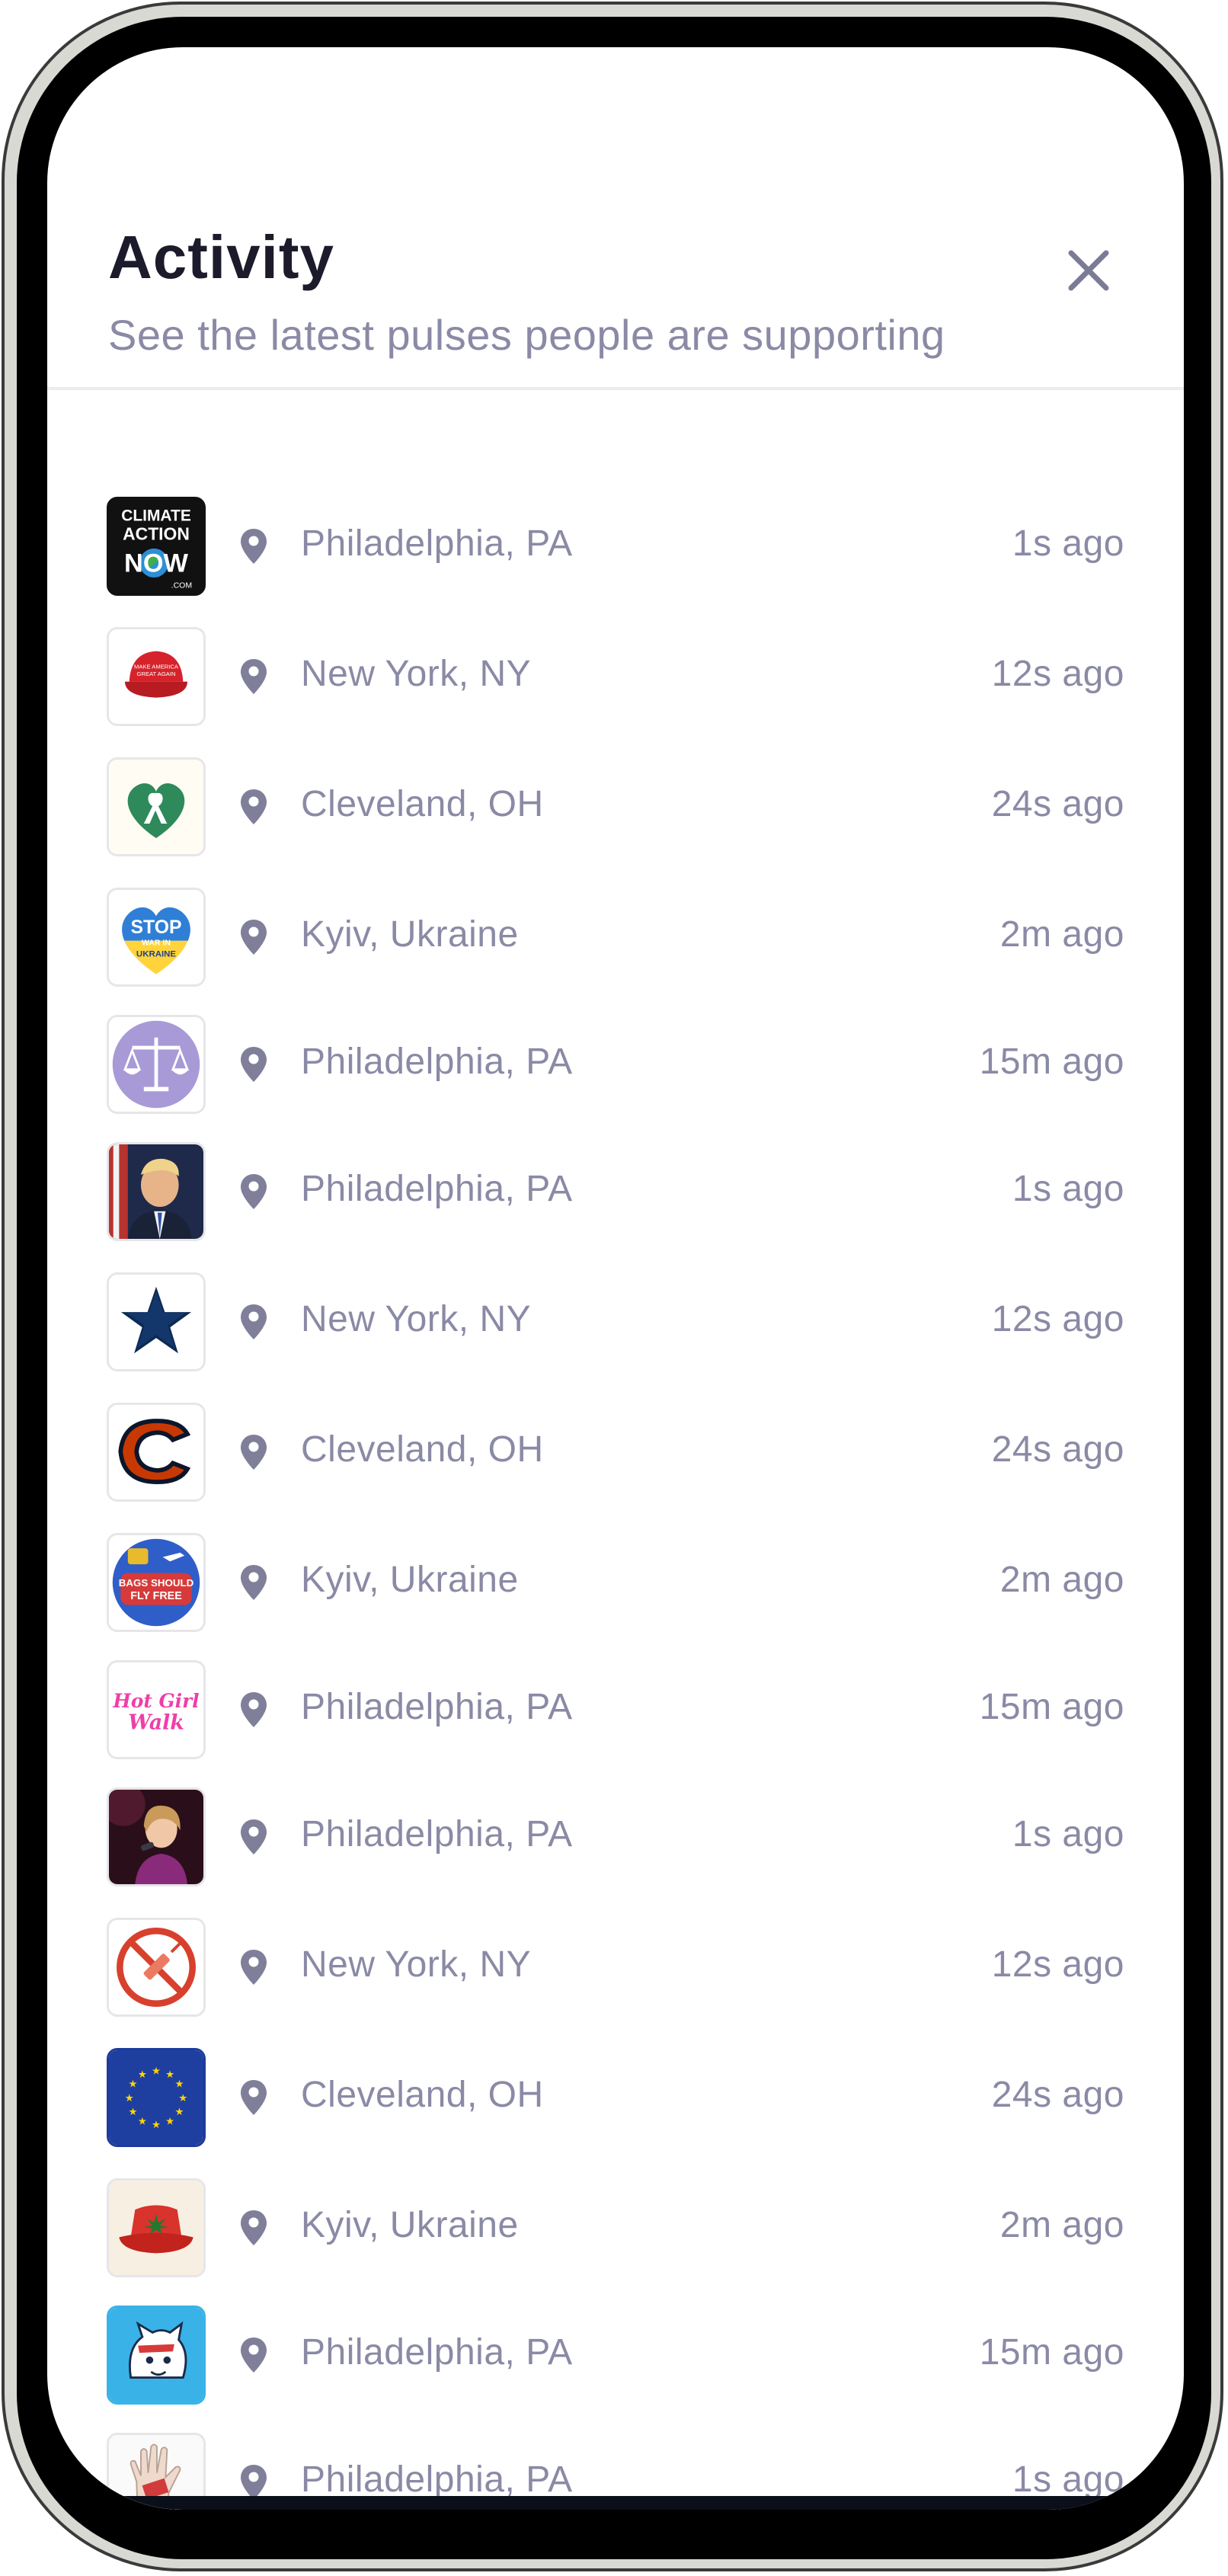 This screenshot has width=1228, height=2576. I want to click on svg-text: GREAT AGAIN, so click(156, 673).